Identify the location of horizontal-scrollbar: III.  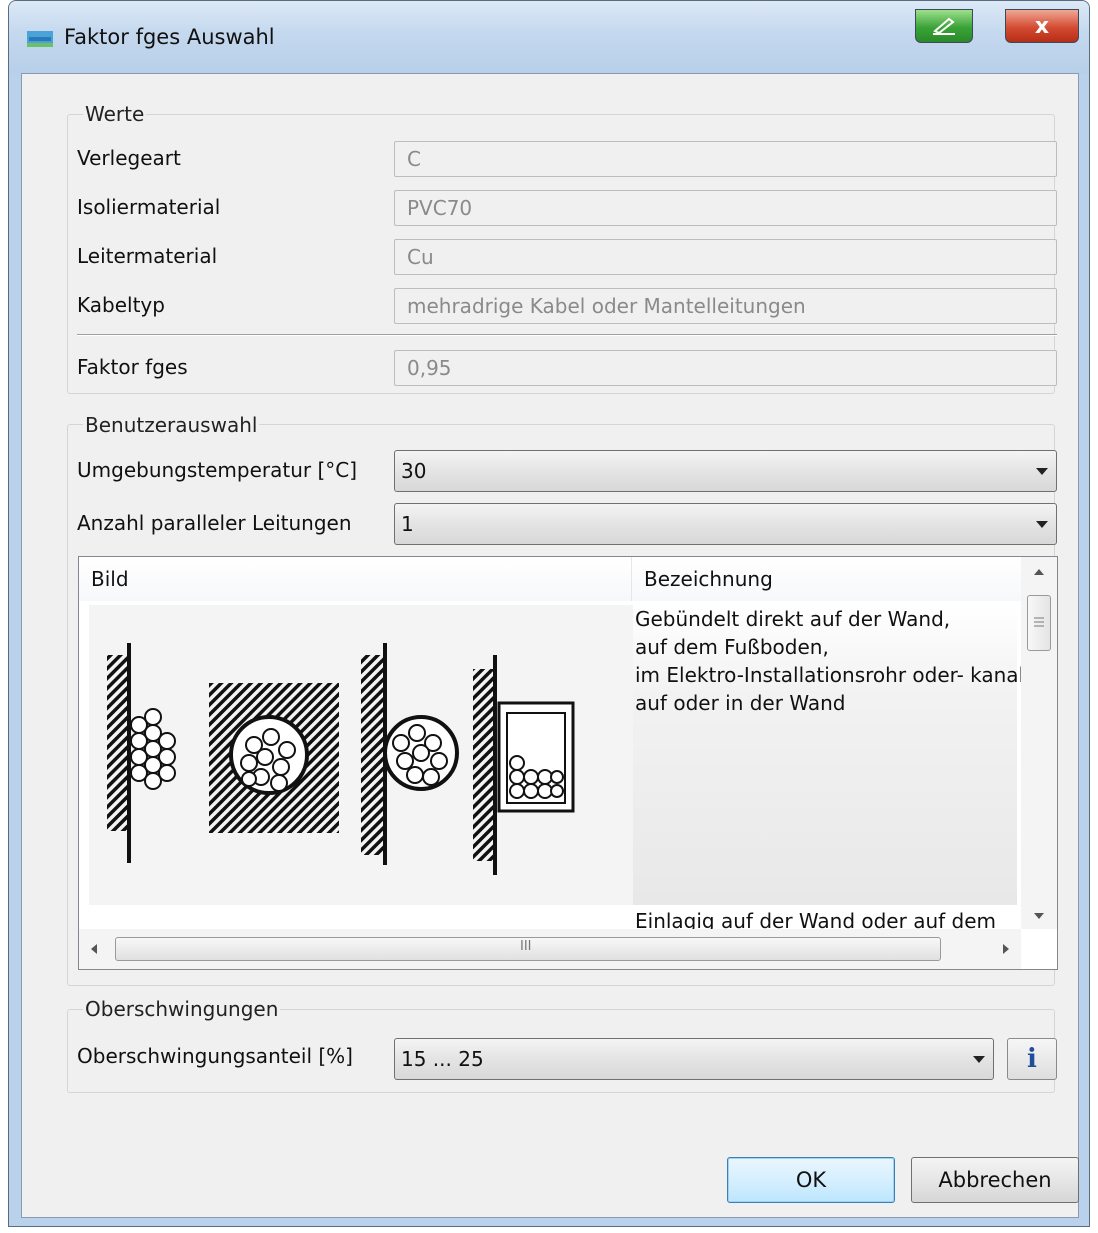
(550, 949).